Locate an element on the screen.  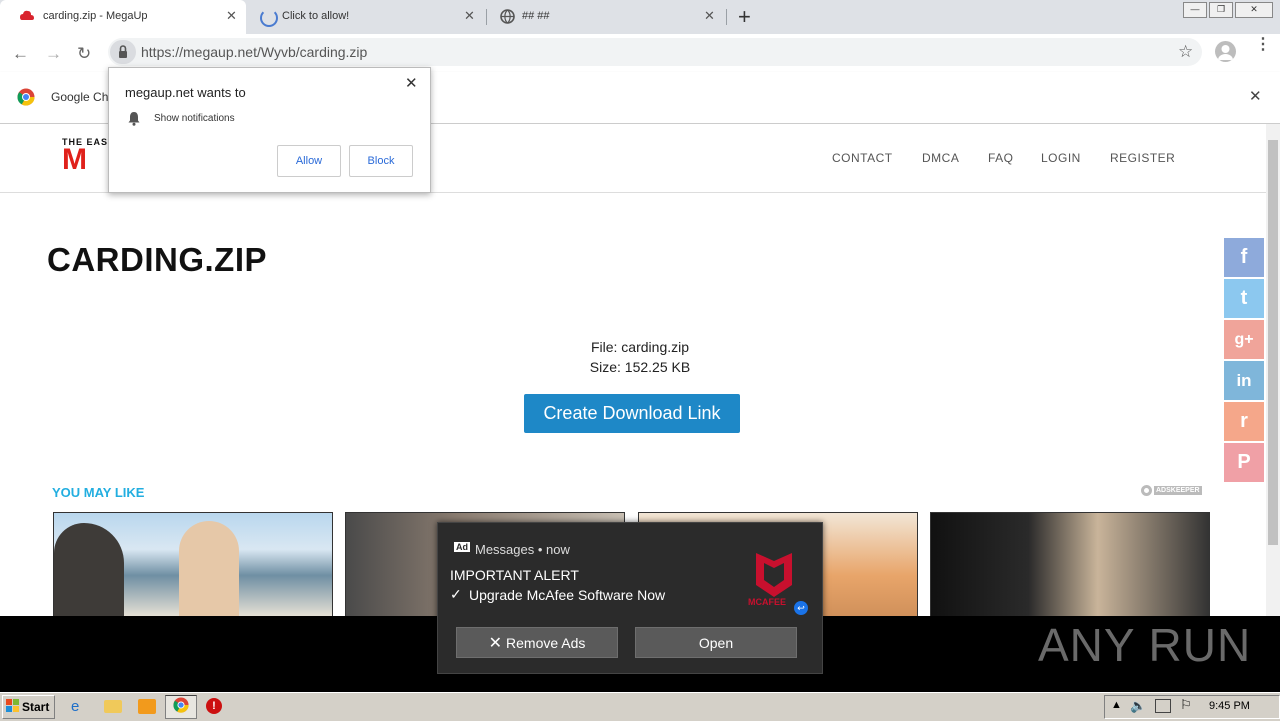
close-icon: ✕ is located at coordinates (495, 643).